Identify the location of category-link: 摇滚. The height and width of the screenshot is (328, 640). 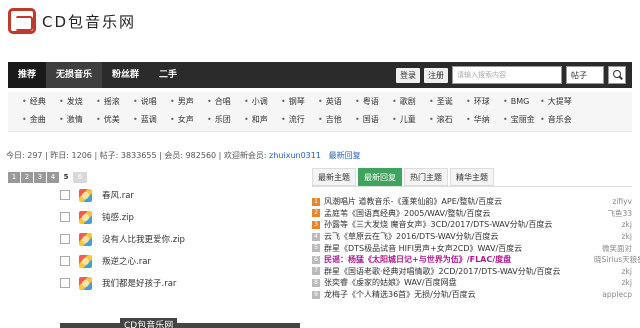
(114, 101).